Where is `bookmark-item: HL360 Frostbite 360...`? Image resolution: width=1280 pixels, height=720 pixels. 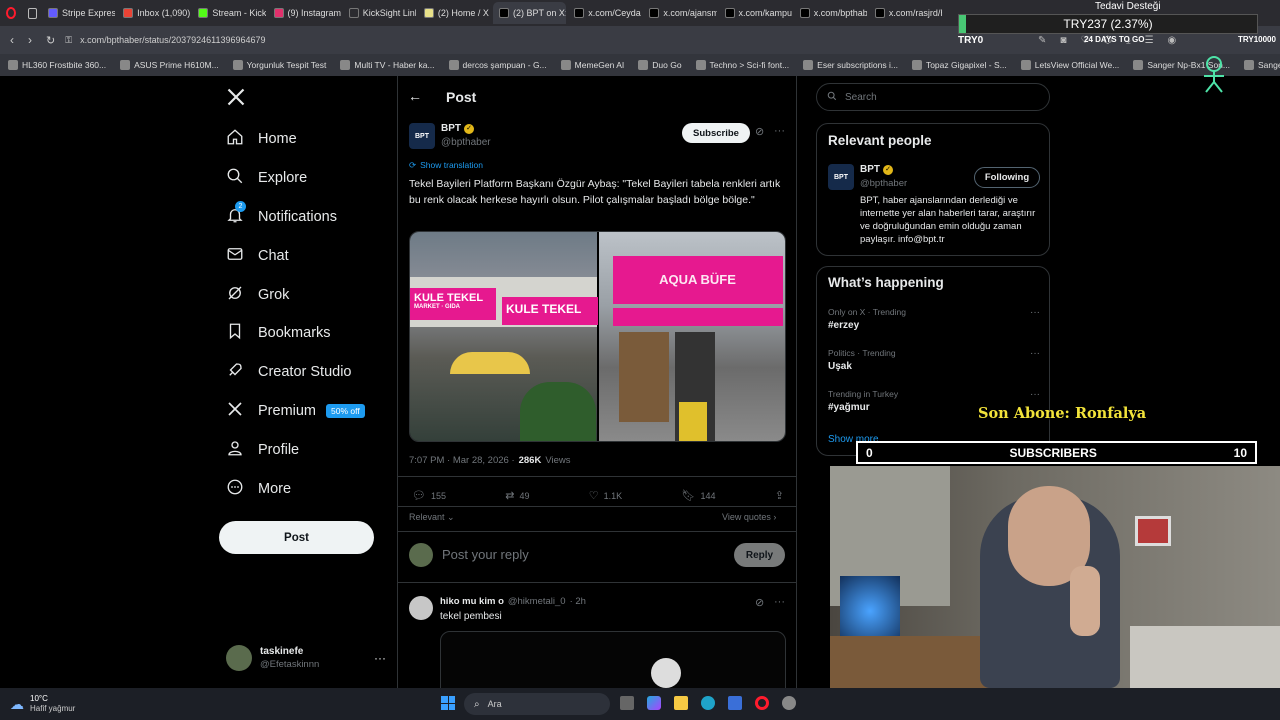
bookmark-item: HL360 Frostbite 360... is located at coordinates (57, 65).